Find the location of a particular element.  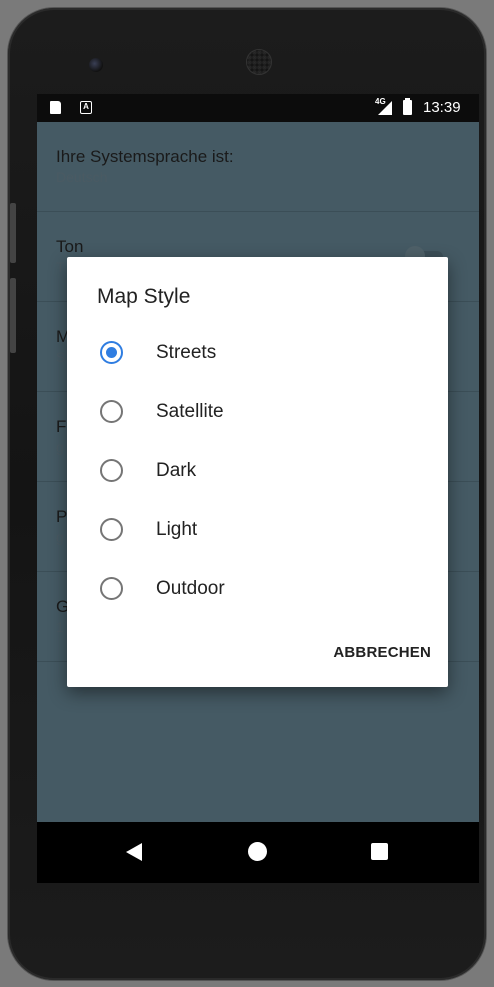

back-icon is located at coordinates (134, 852).